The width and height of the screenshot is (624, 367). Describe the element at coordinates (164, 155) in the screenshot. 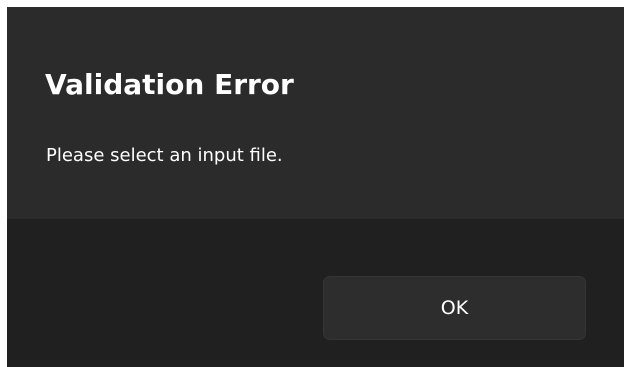

I see `dialog-message: Please select an input file.` at that location.